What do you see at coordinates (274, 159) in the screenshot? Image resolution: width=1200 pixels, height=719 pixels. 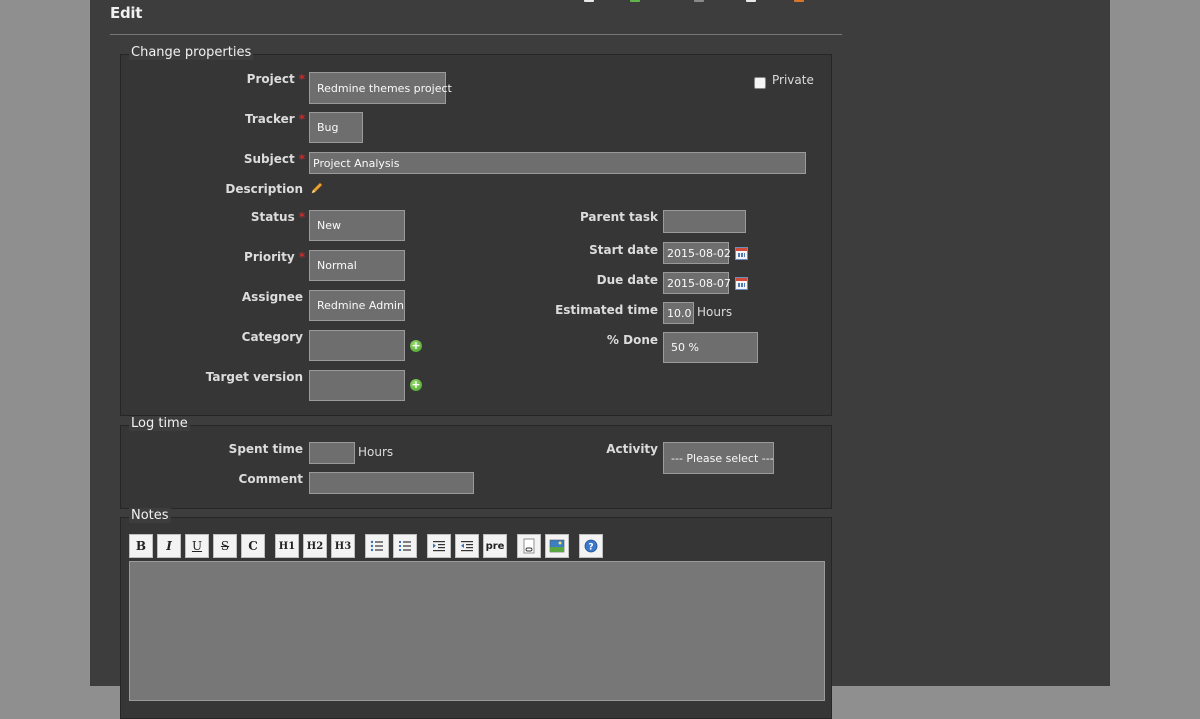 I see `subject-label: Subject *` at bounding box center [274, 159].